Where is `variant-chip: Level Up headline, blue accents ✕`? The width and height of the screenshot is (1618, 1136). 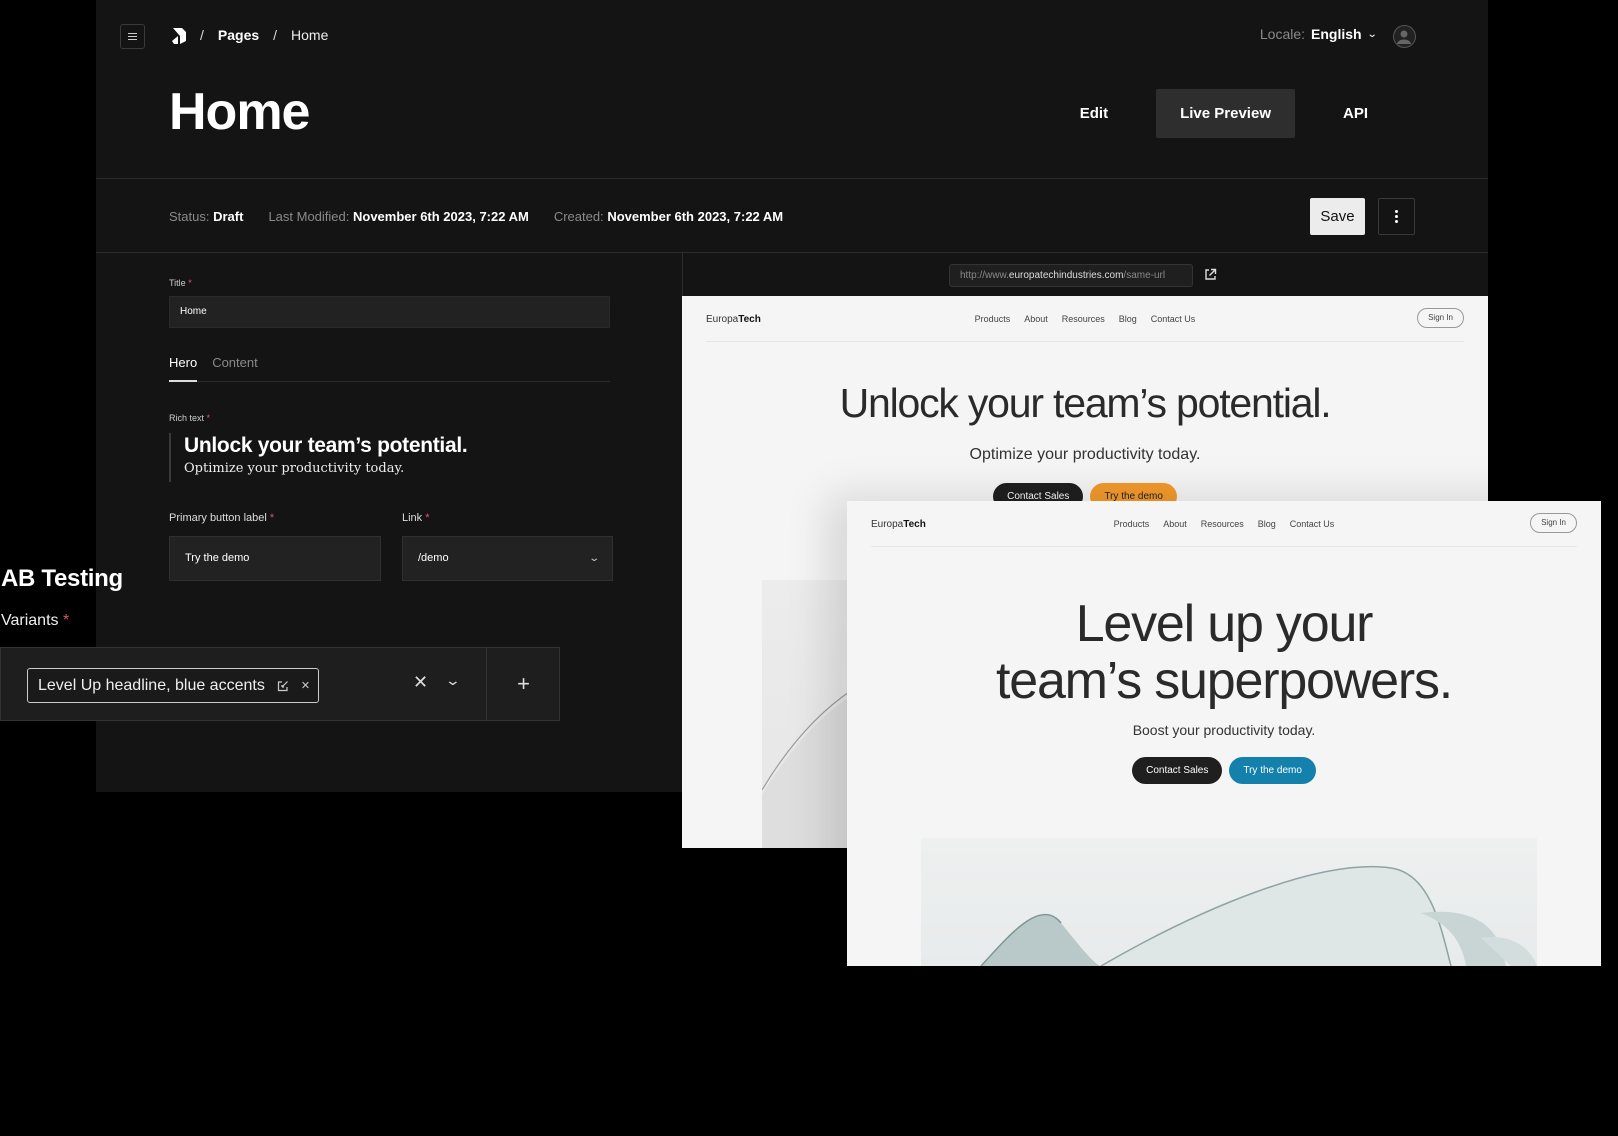
variant-chip: Level Up headline, blue accents ✕ is located at coordinates (173, 685).